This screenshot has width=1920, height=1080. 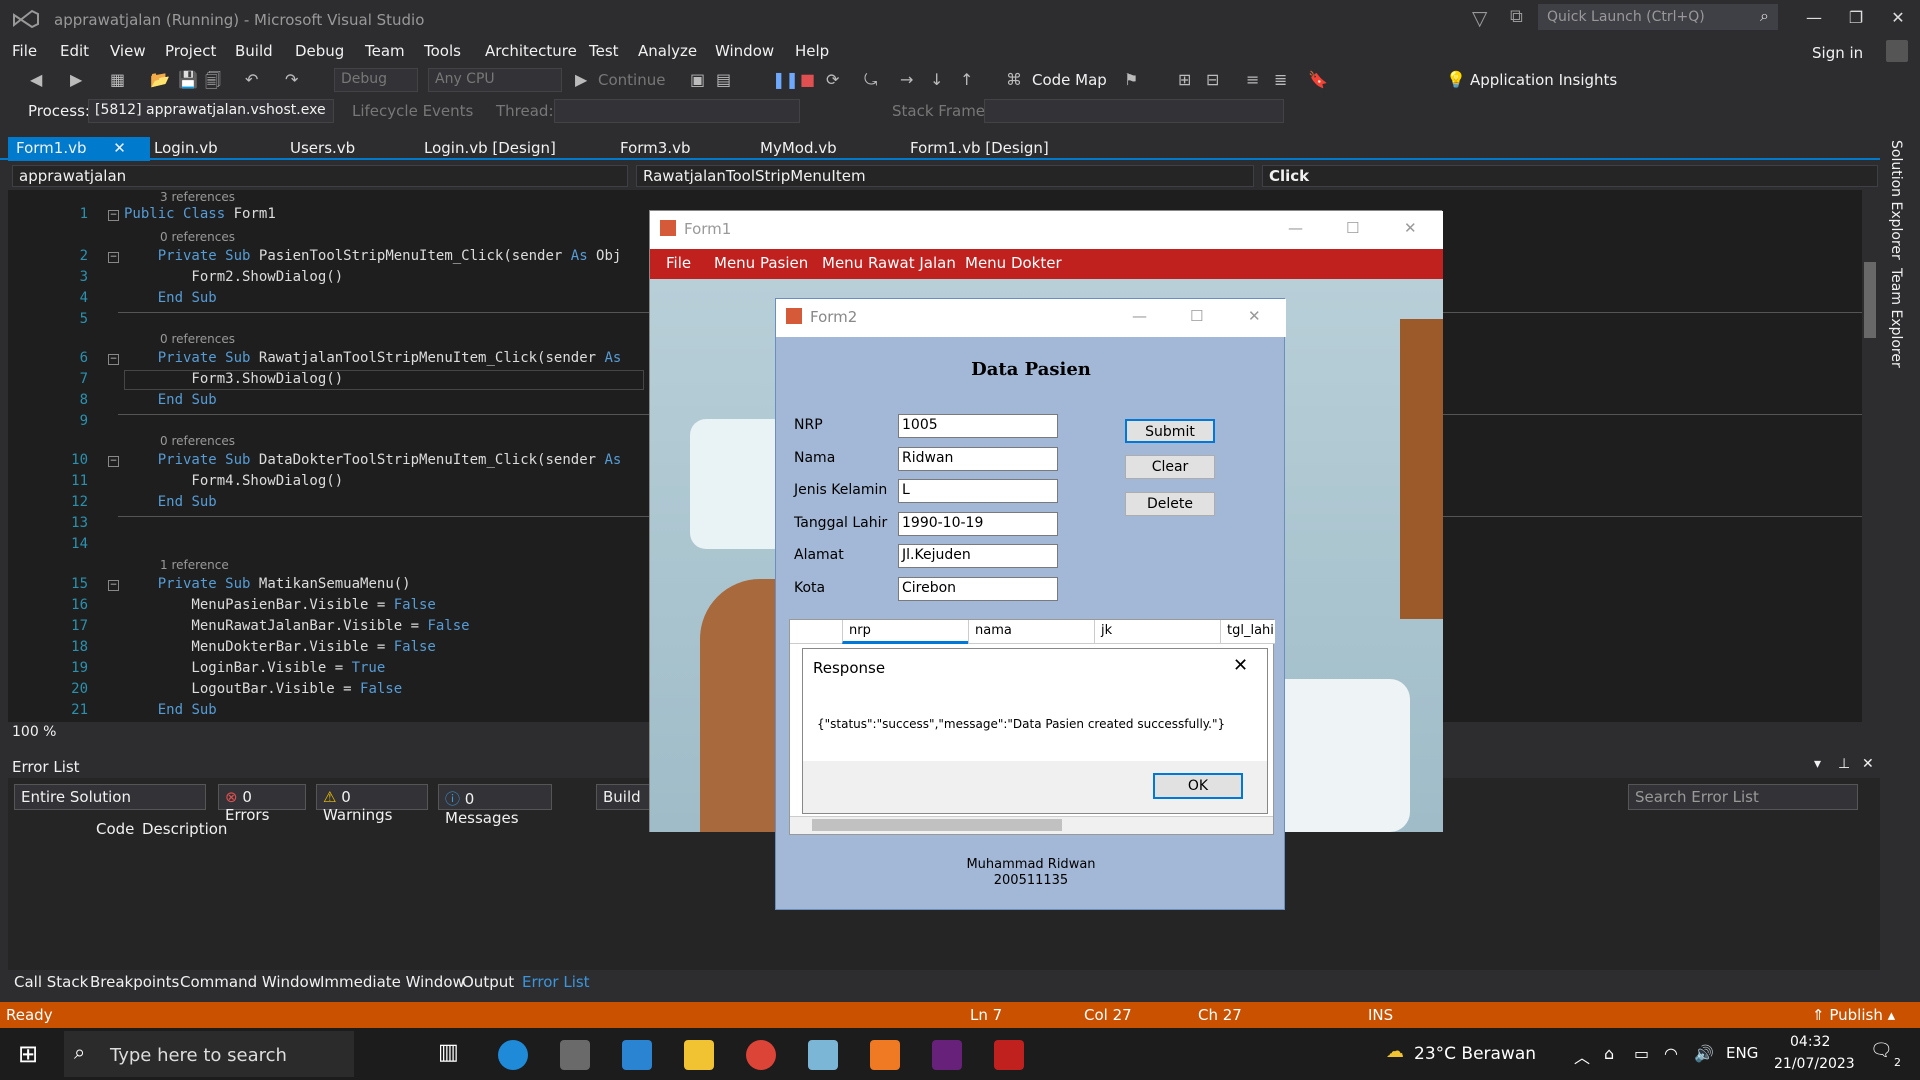 What do you see at coordinates (978, 459) in the screenshot?
I see `nama-field: Ridwan` at bounding box center [978, 459].